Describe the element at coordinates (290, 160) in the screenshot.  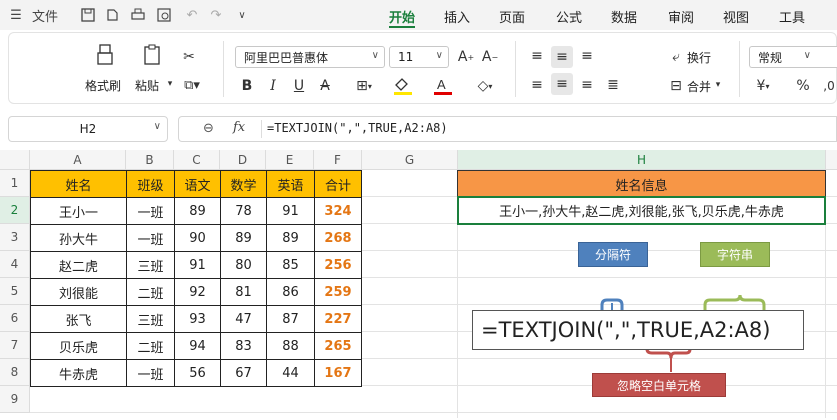
I see `column-header-e: E` at that location.